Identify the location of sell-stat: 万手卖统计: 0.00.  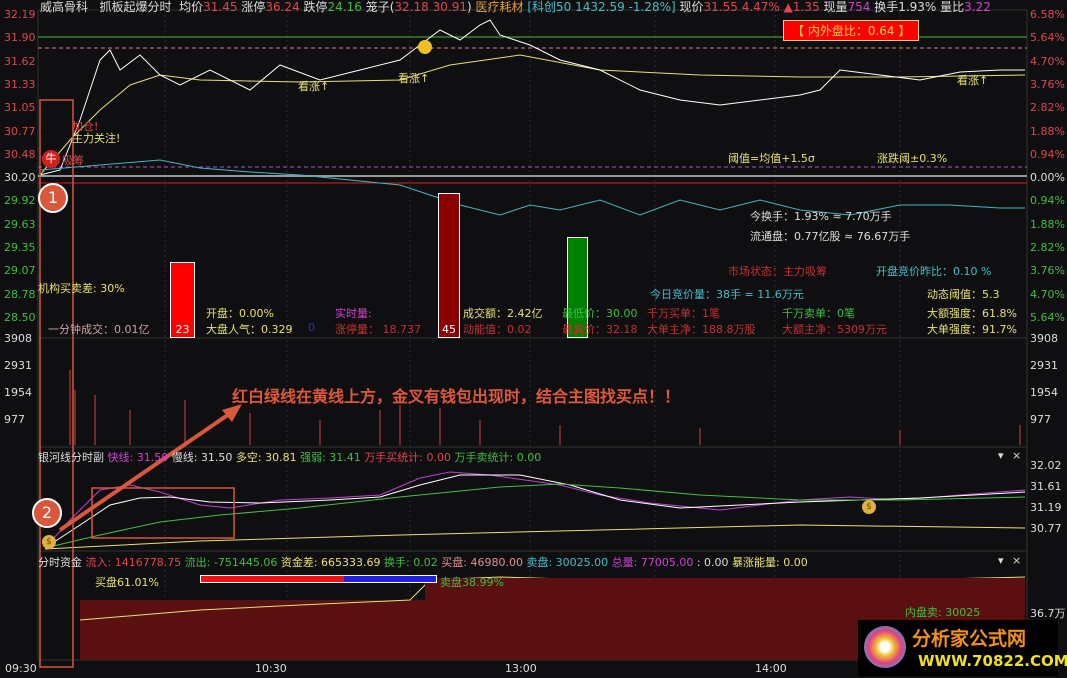
(498, 457).